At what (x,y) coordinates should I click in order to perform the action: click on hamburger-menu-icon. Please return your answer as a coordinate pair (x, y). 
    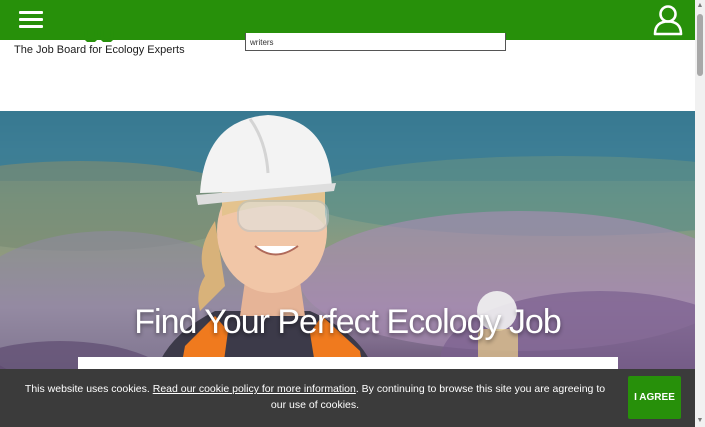
    Looking at the image, I should click on (31, 20).